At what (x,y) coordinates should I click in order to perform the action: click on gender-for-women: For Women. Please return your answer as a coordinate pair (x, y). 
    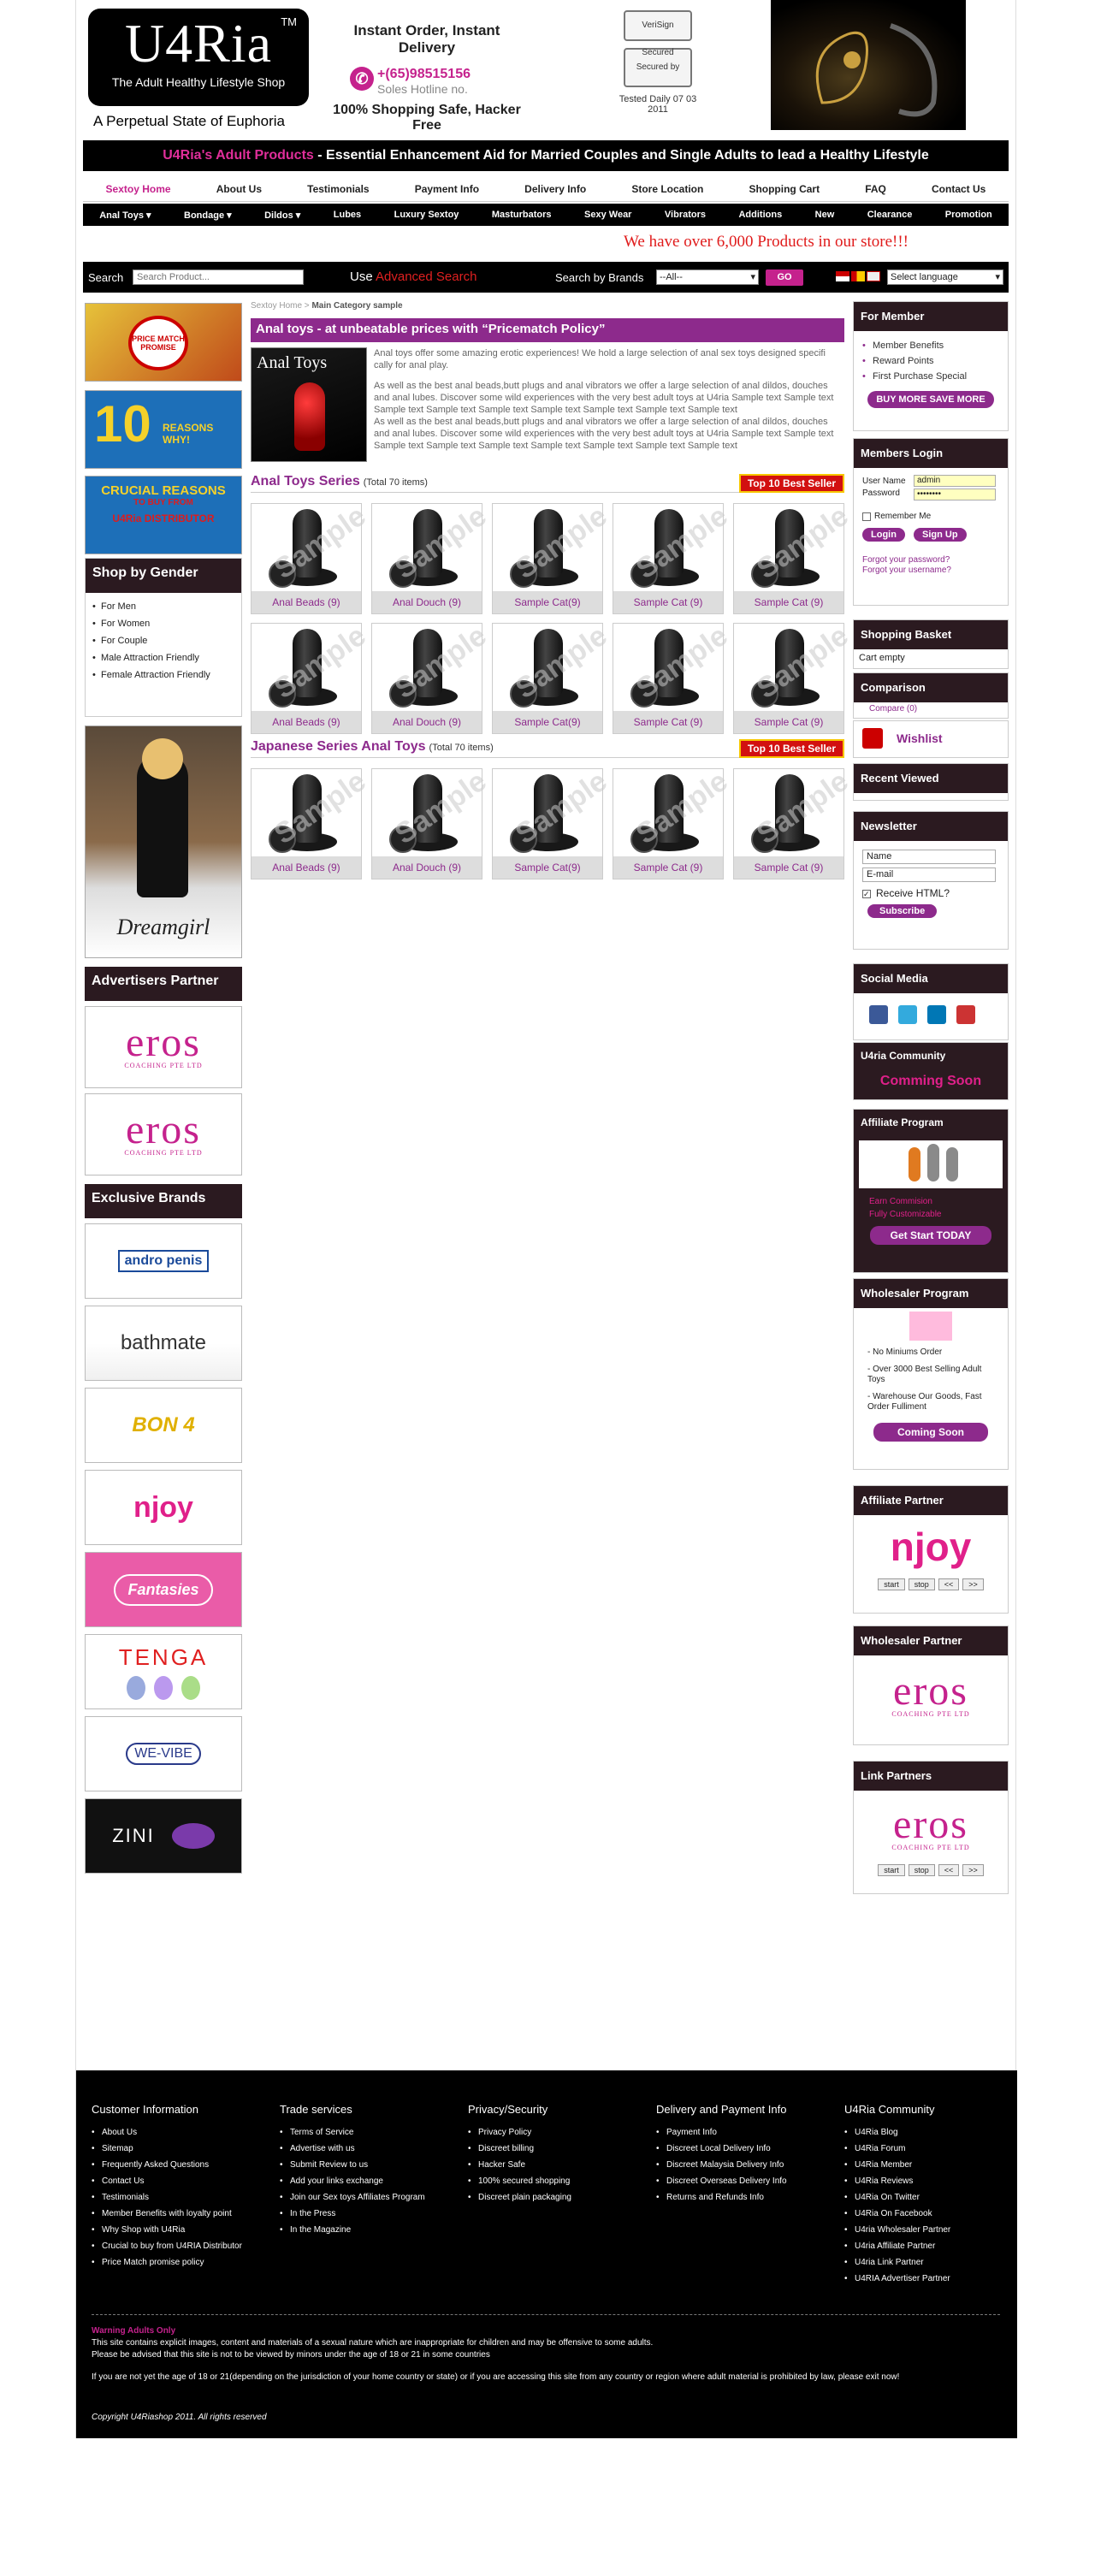
    Looking at the image, I should click on (163, 624).